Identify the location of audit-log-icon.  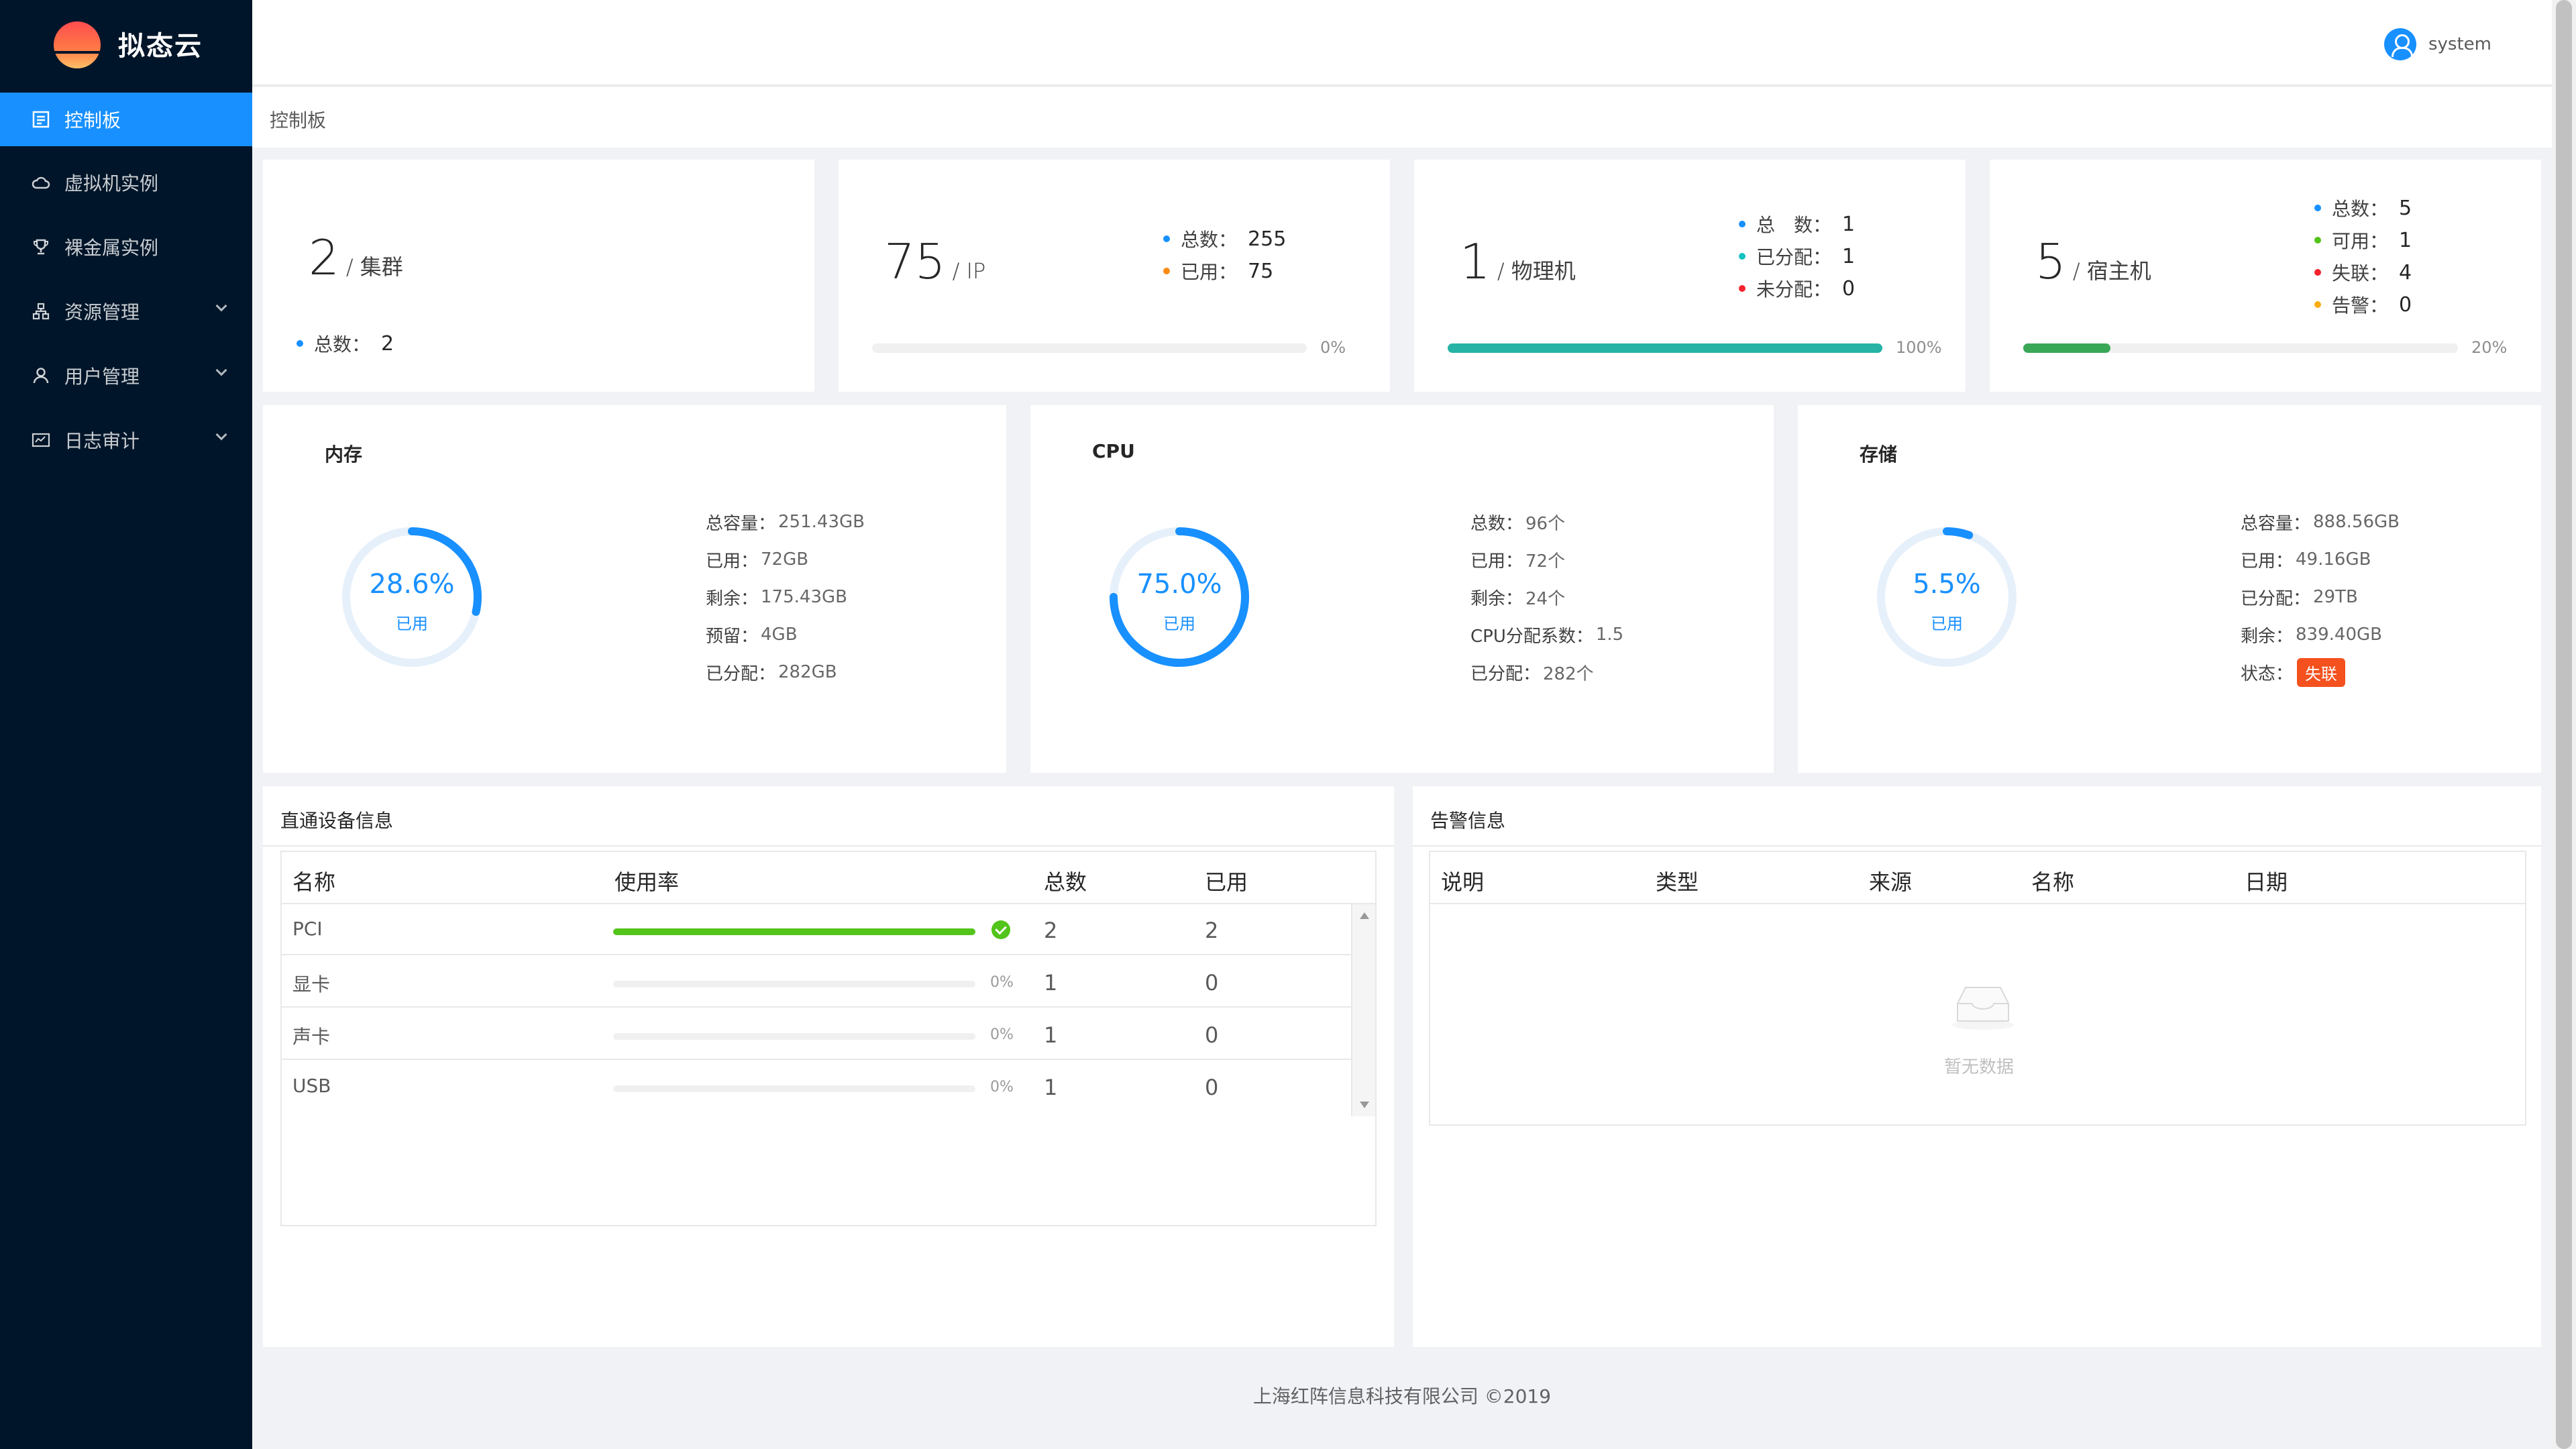
(41, 440).